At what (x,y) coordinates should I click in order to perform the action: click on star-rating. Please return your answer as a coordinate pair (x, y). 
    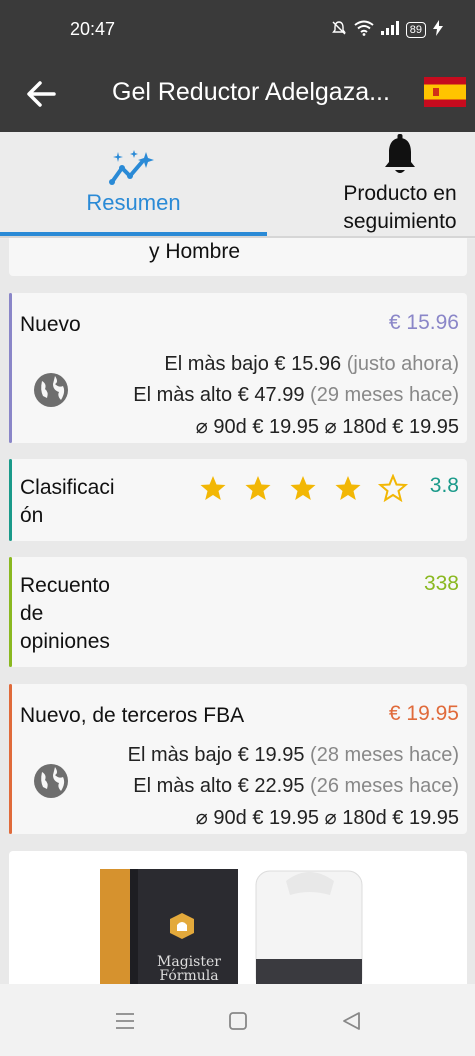
    Looking at the image, I should click on (309, 488).